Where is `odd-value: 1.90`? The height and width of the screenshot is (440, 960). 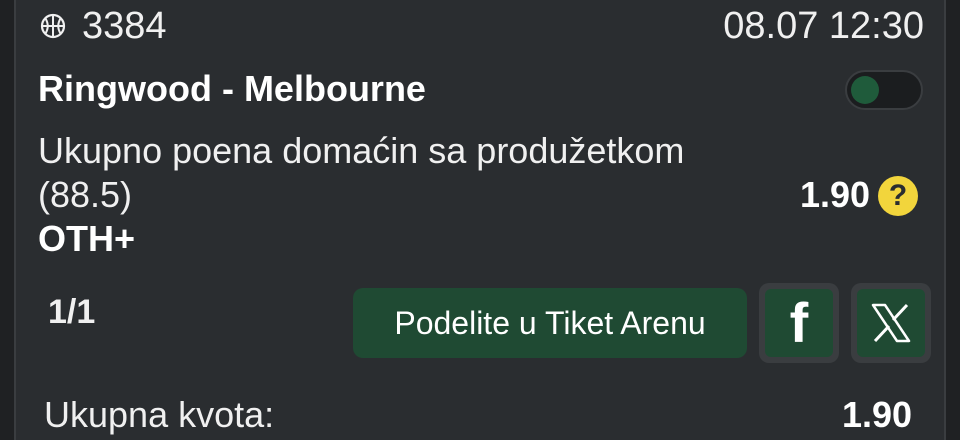 odd-value: 1.90 is located at coordinates (835, 194).